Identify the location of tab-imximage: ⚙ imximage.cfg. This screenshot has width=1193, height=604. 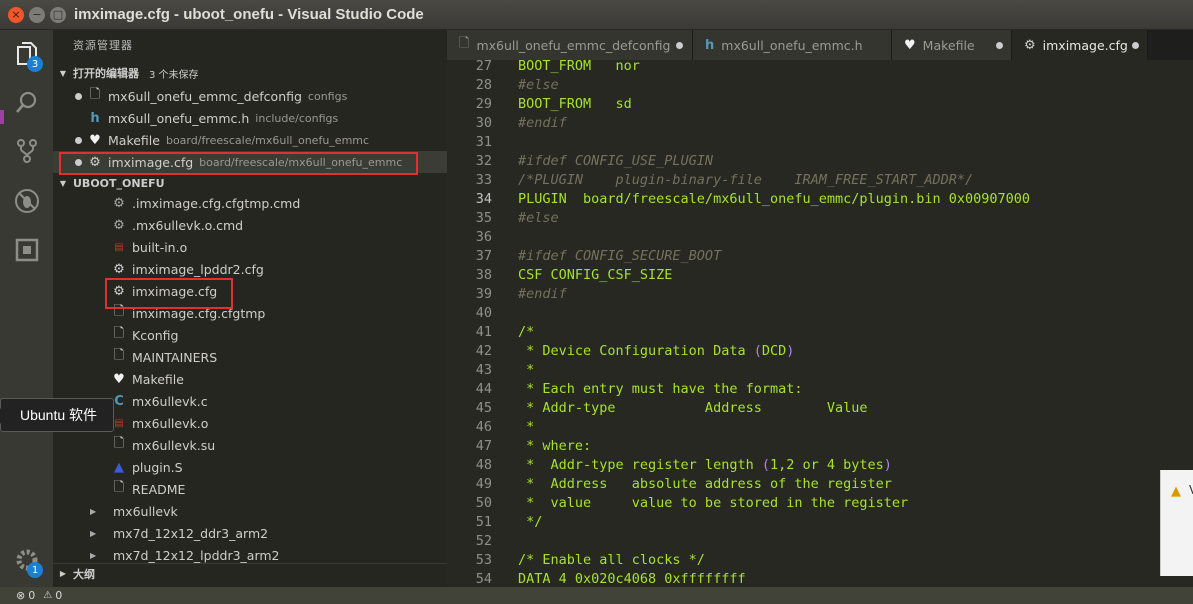
(1080, 45).